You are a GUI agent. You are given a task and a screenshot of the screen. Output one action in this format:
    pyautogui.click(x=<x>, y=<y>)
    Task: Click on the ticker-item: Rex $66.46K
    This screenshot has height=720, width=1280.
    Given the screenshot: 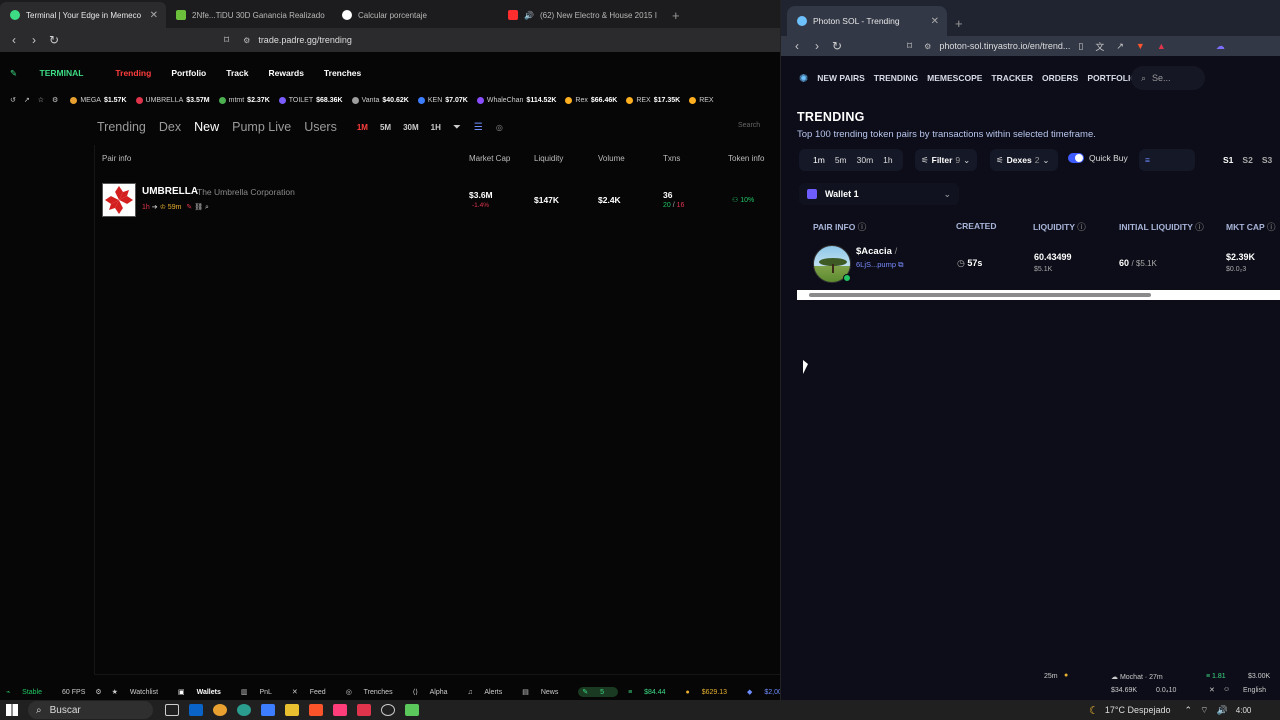 What is the action you would take?
    pyautogui.click(x=591, y=100)
    